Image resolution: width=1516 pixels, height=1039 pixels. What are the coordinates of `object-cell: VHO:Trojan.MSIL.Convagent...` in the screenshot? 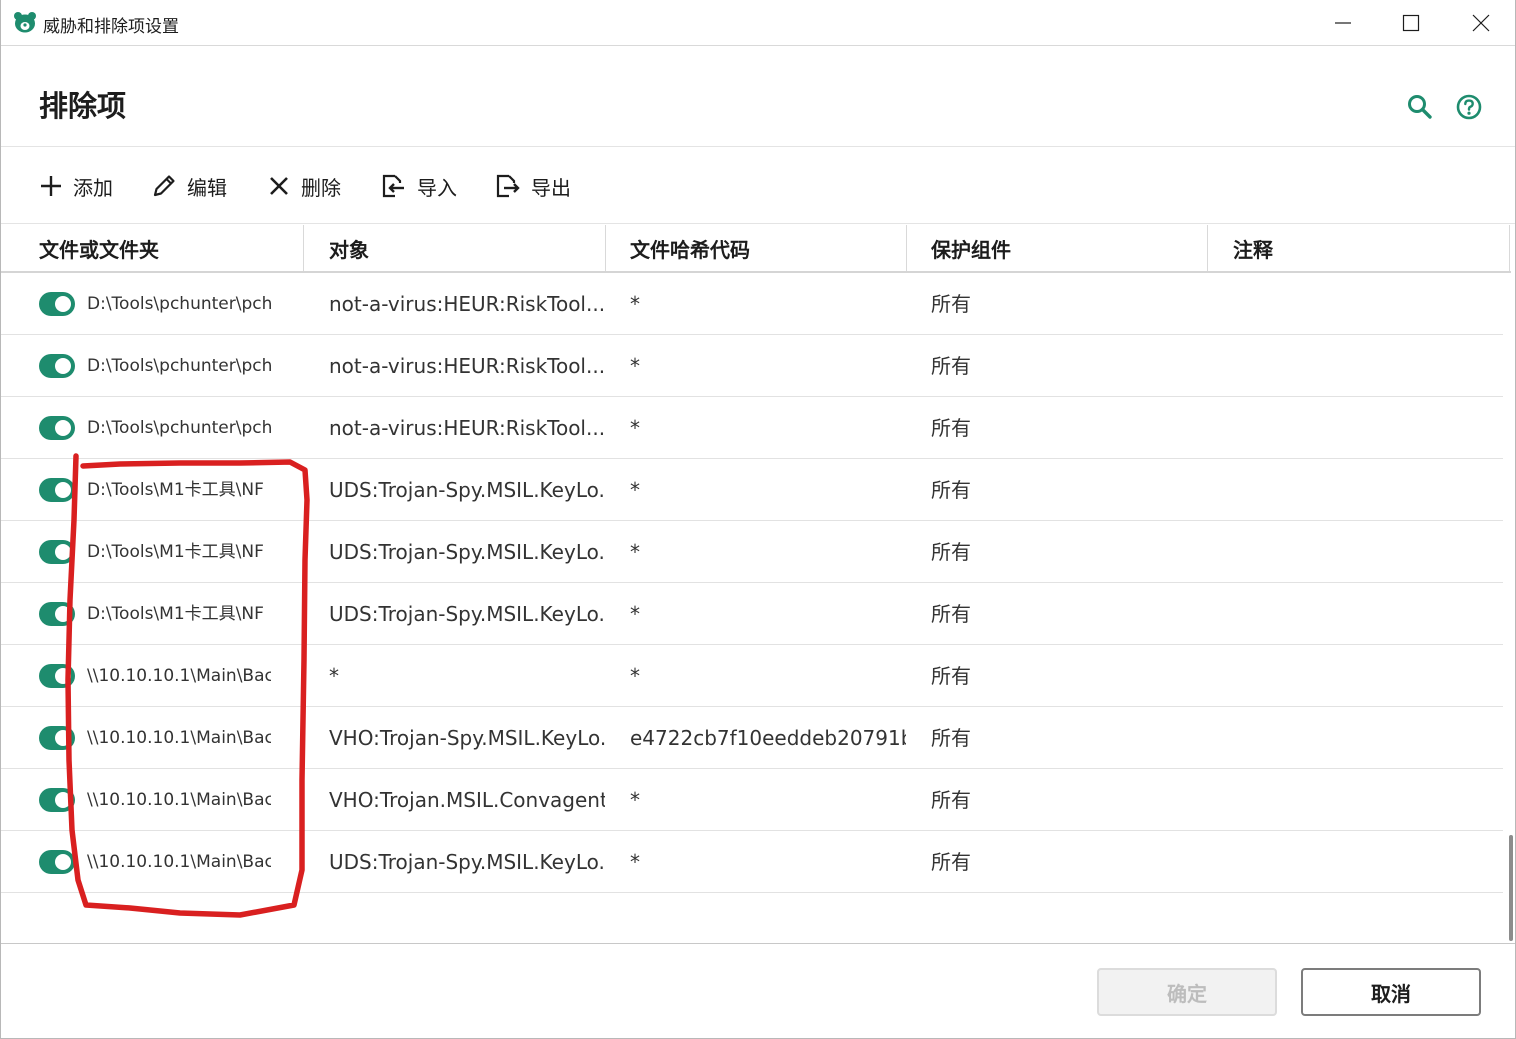 It's located at (467, 800).